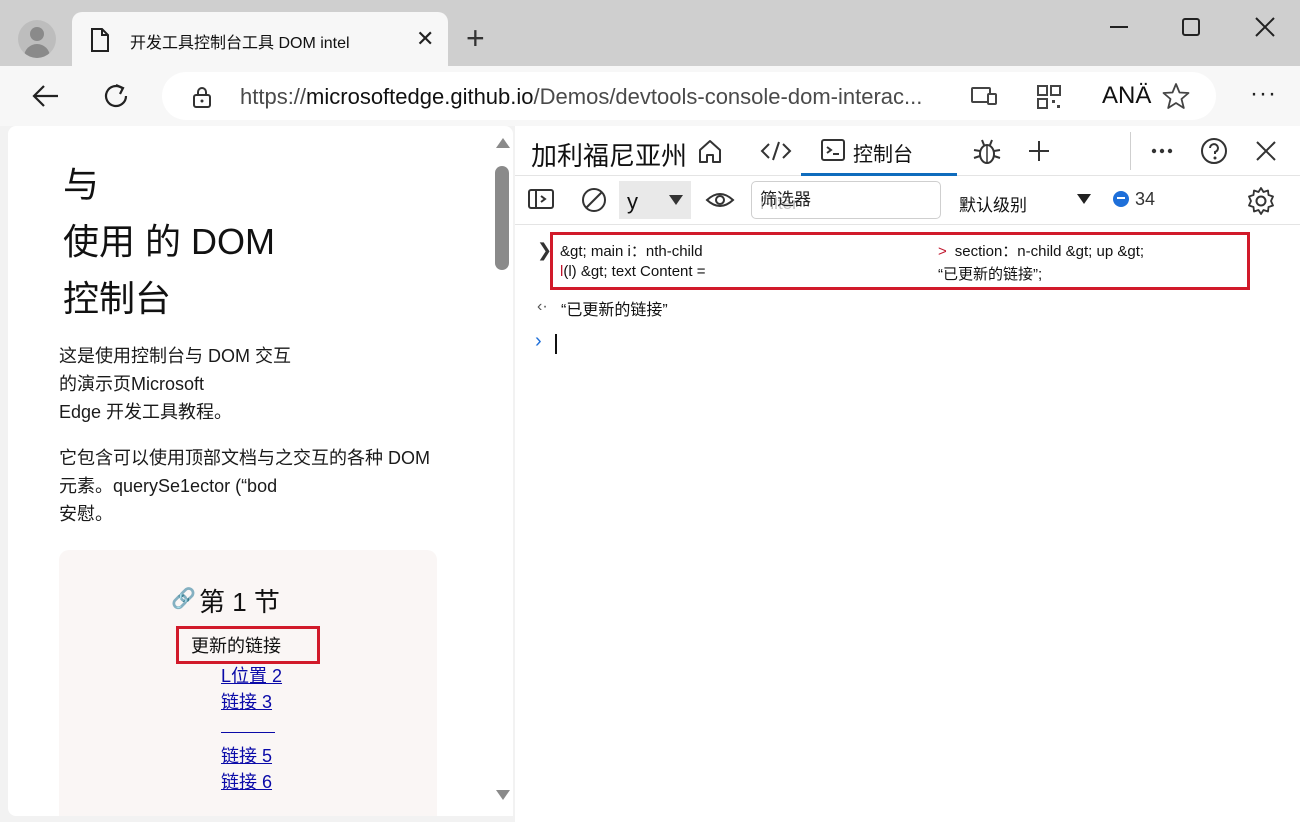 The width and height of the screenshot is (1300, 822). Describe the element at coordinates (833, 152) in the screenshot. I see `console-icon` at that location.